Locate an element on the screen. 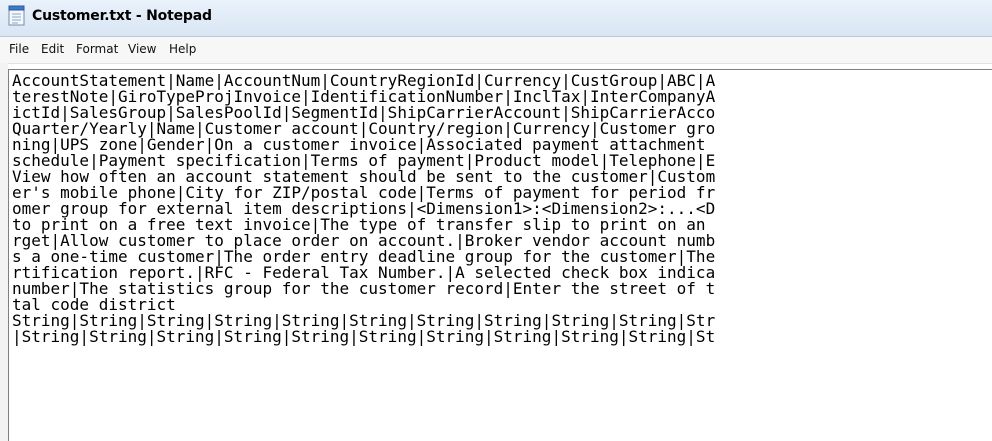 The width and height of the screenshot is (992, 441). menu-view: View is located at coordinates (142, 49).